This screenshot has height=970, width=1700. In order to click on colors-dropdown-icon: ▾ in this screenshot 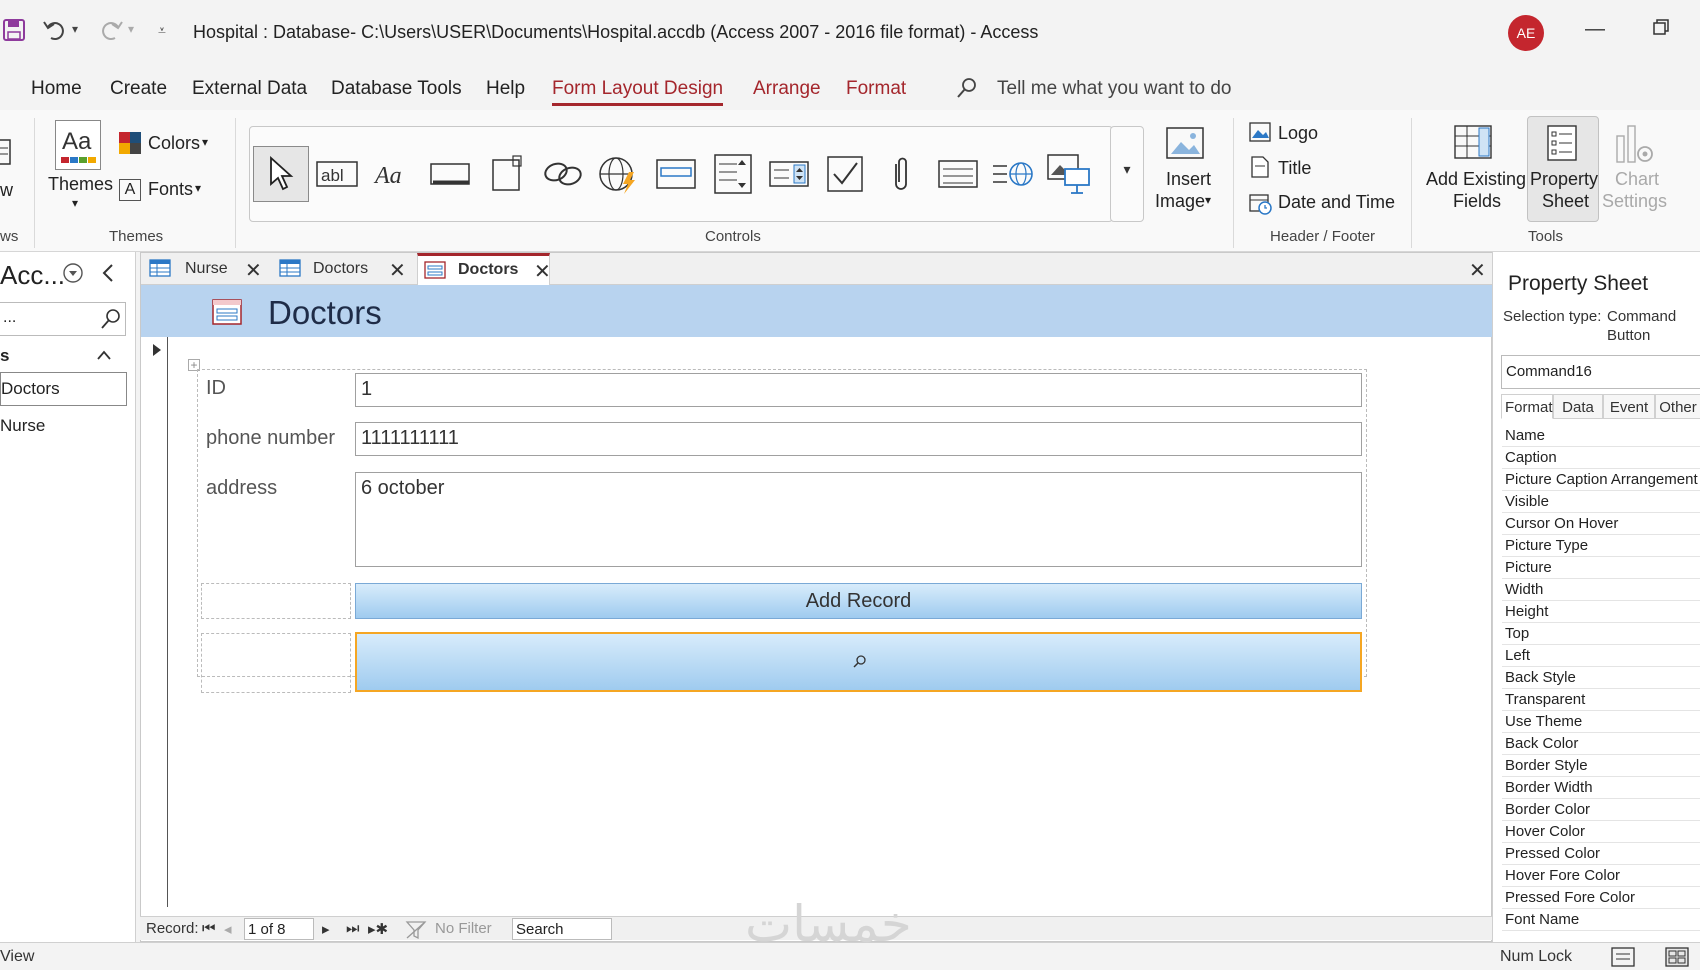, I will do `click(205, 142)`.